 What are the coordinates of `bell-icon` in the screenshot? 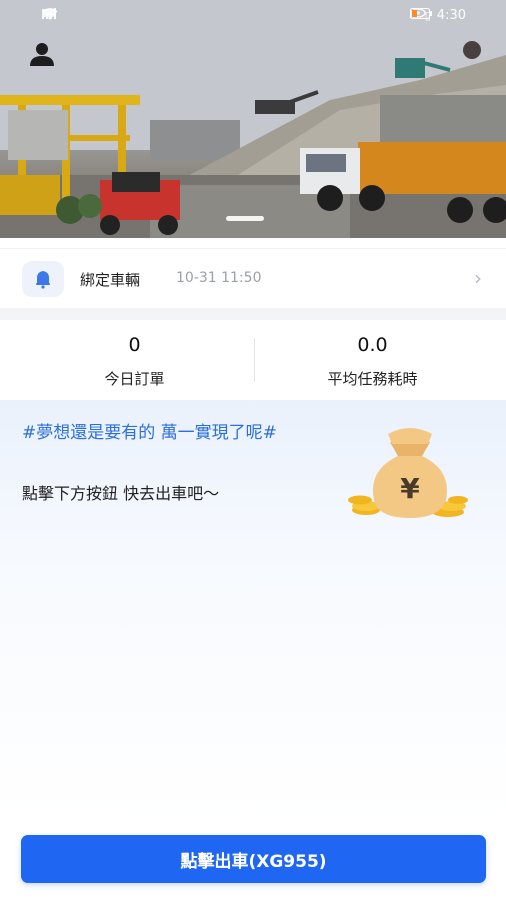 It's located at (43, 280).